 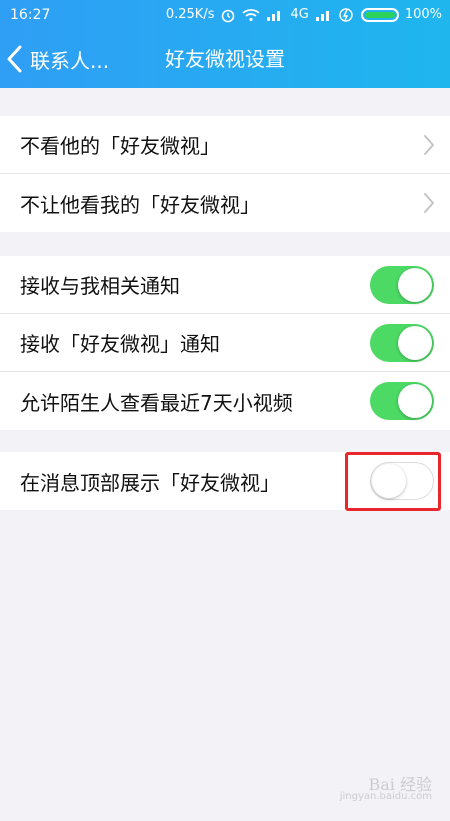 I want to click on wifi-icon, so click(x=251, y=15).